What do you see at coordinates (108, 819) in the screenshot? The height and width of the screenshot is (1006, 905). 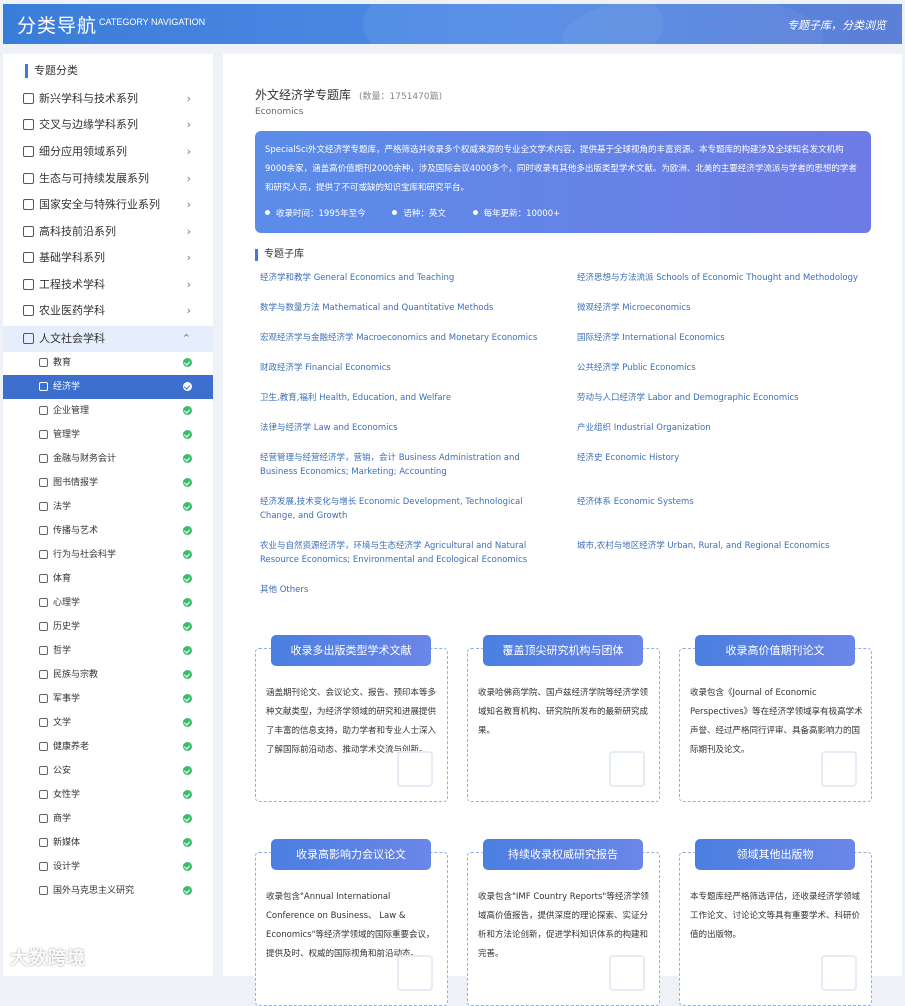 I see `sidebar-subitem: 商学` at bounding box center [108, 819].